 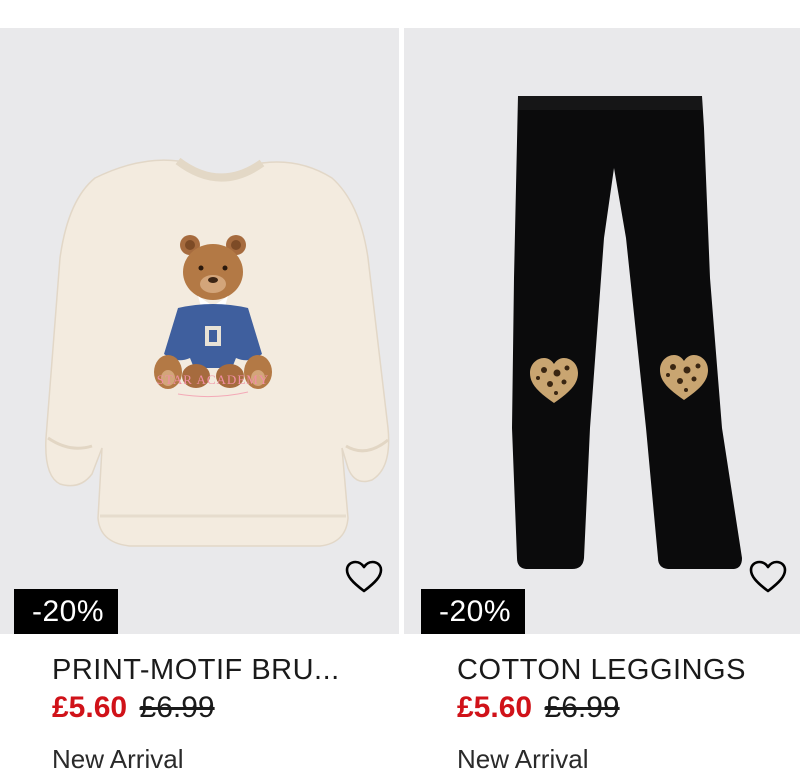 I want to click on product-info: COTTON LEGGINGS £5.60 £6.99 New Arrival, so click(x=627, y=713).